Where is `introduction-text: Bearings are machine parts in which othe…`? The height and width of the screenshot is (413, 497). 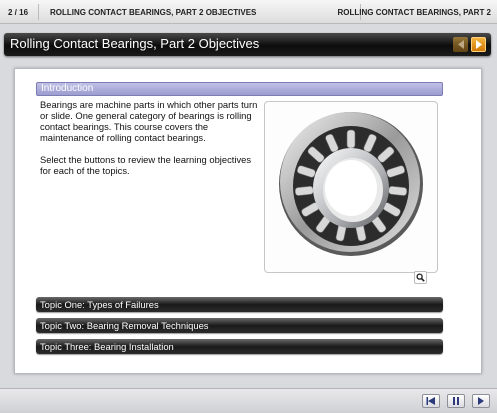
introduction-text: Bearings are machine parts in which othe… is located at coordinates (151, 143).